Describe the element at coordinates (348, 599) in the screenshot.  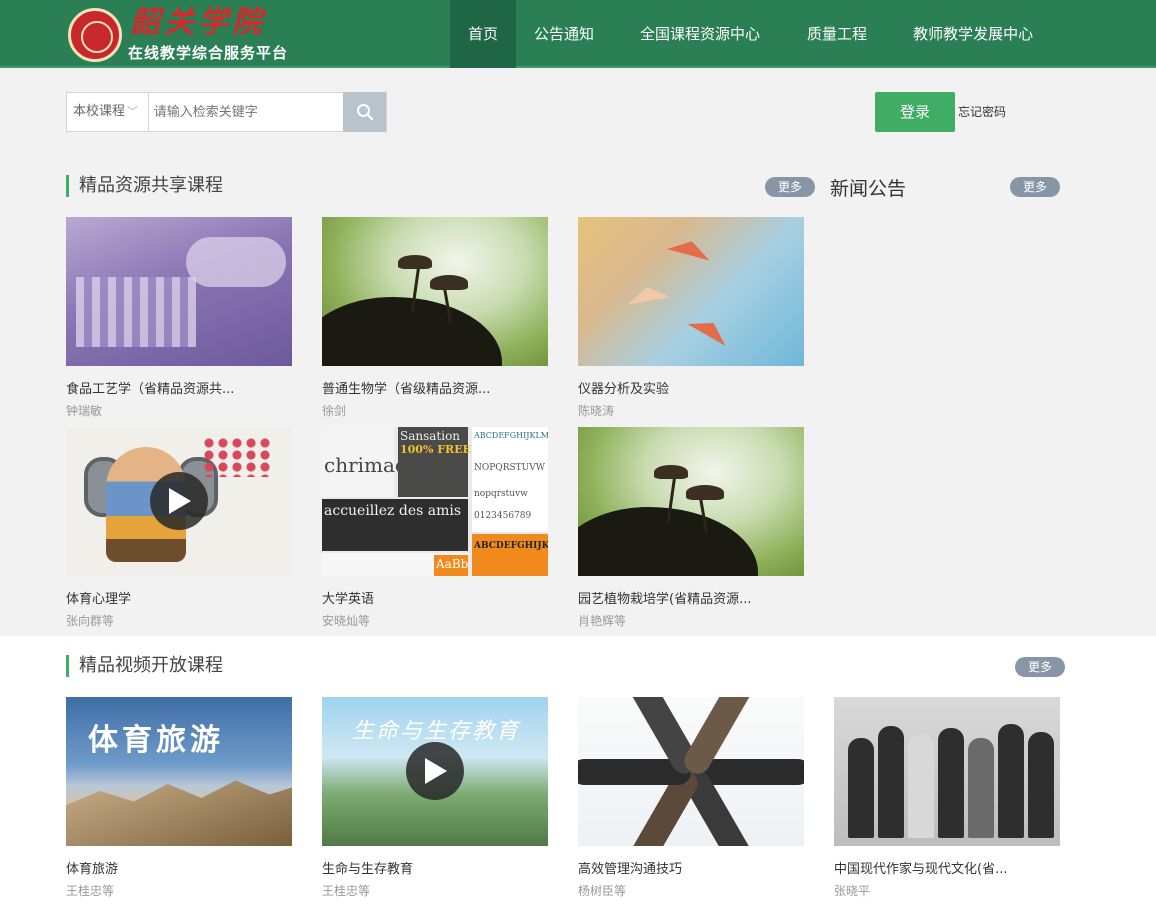
I see `course-title: 大学英语` at that location.